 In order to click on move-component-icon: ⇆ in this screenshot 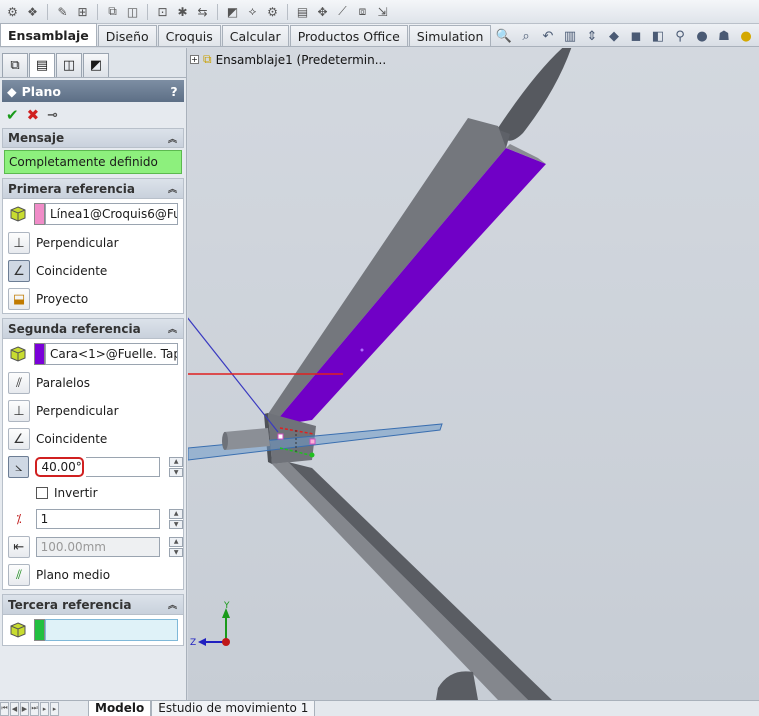, I will do `click(202, 11)`.